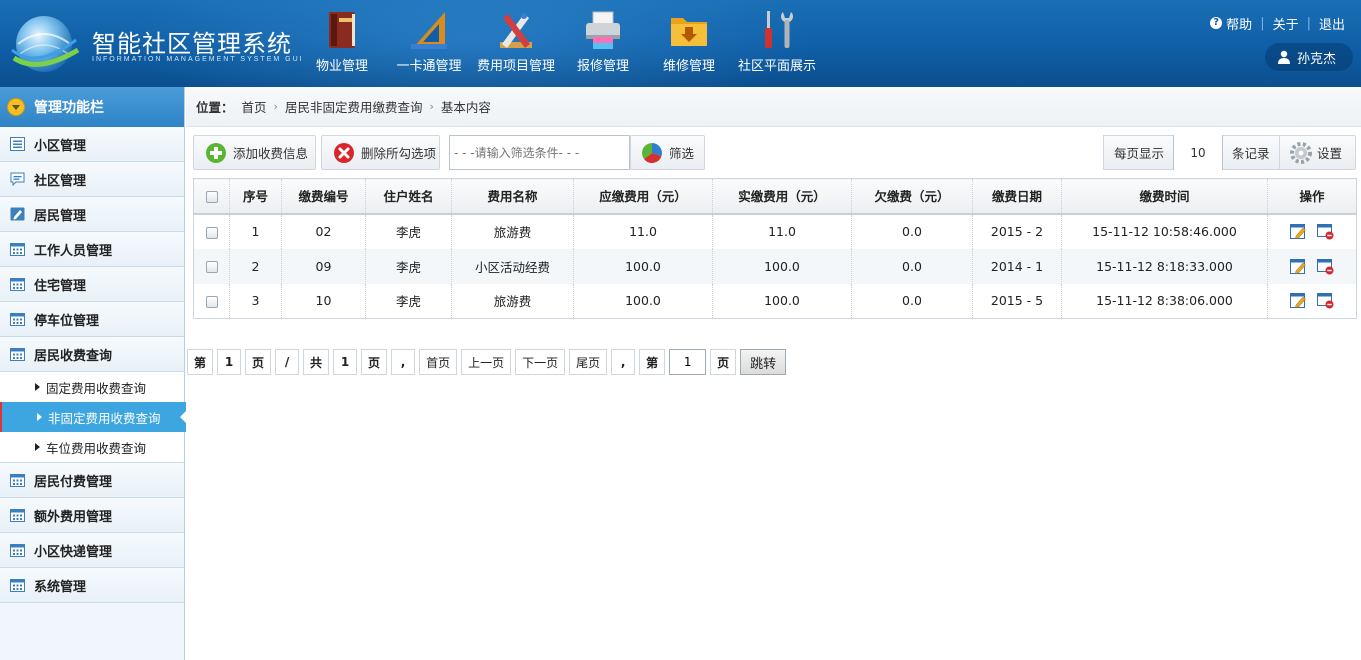  I want to click on nav-maintenance: 维修管理, so click(689, 41).